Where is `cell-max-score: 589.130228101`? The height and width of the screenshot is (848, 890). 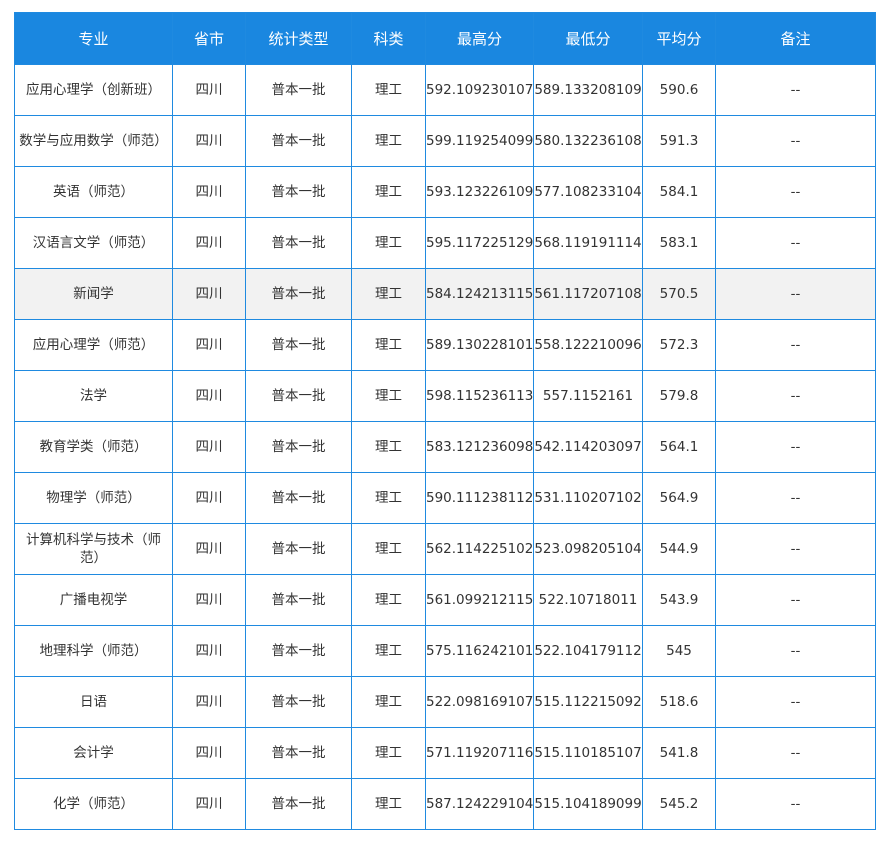 cell-max-score: 589.130228101 is located at coordinates (479, 345).